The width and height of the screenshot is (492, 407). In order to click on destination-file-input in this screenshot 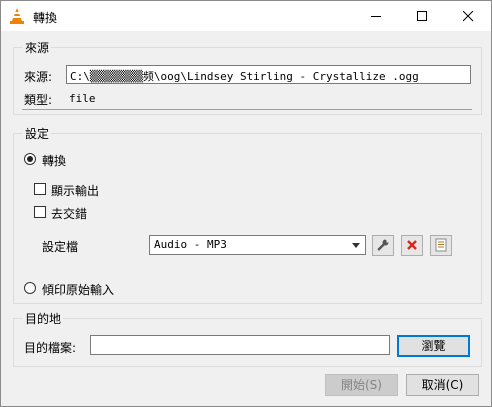, I will do `click(240, 345)`.